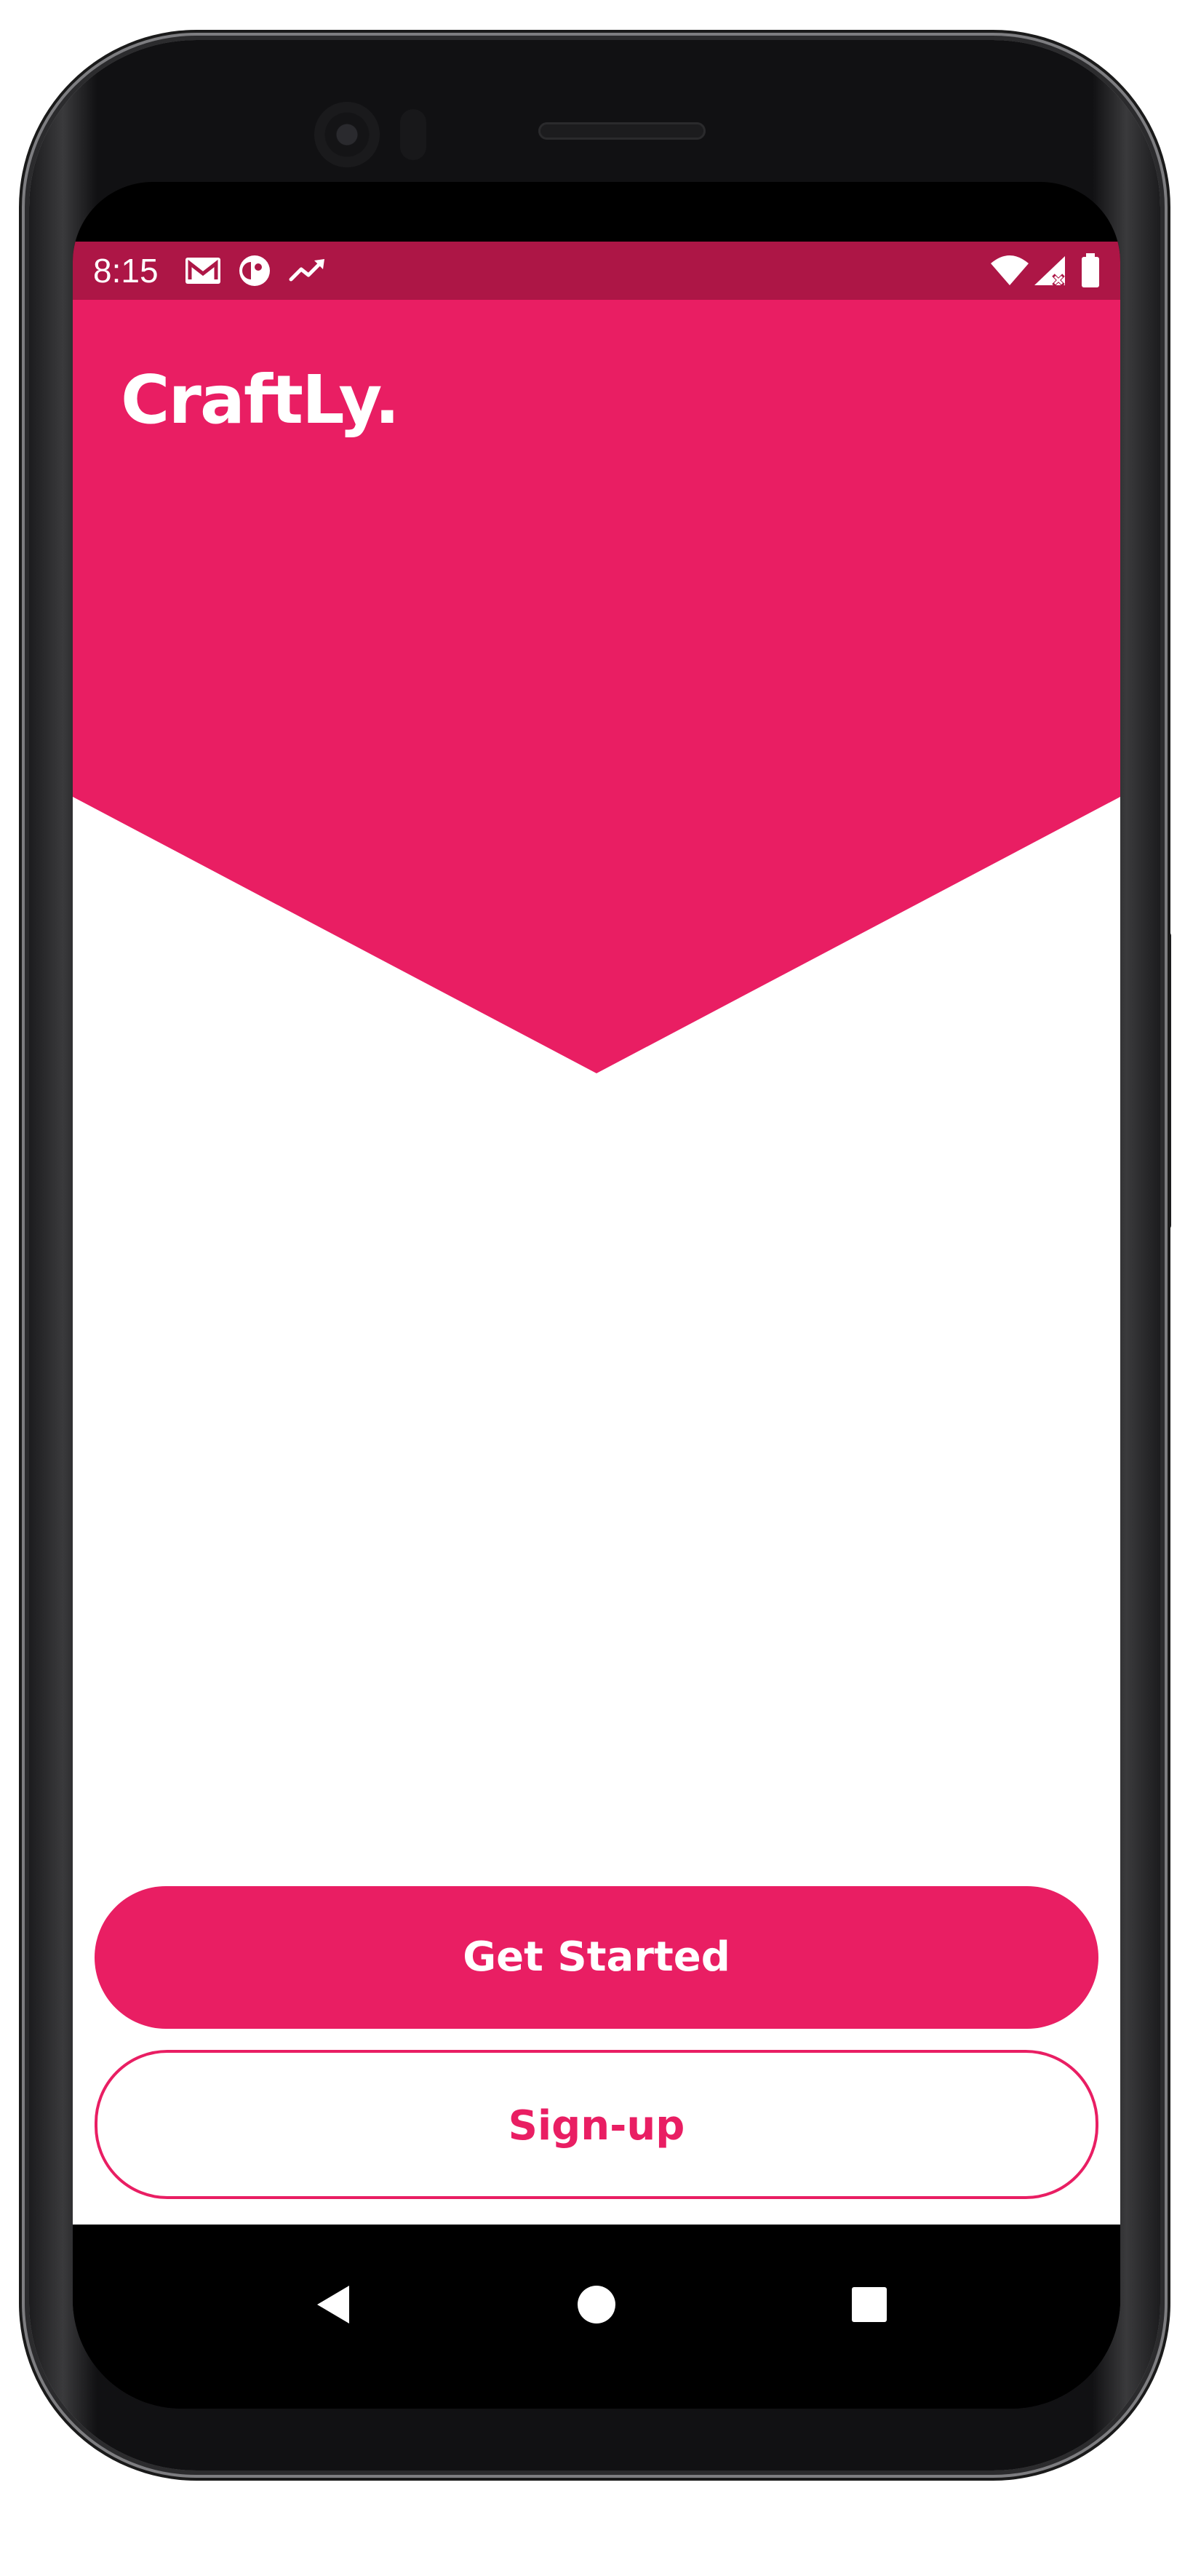  Describe the element at coordinates (413, 134) in the screenshot. I see `proximity-sensor` at that location.